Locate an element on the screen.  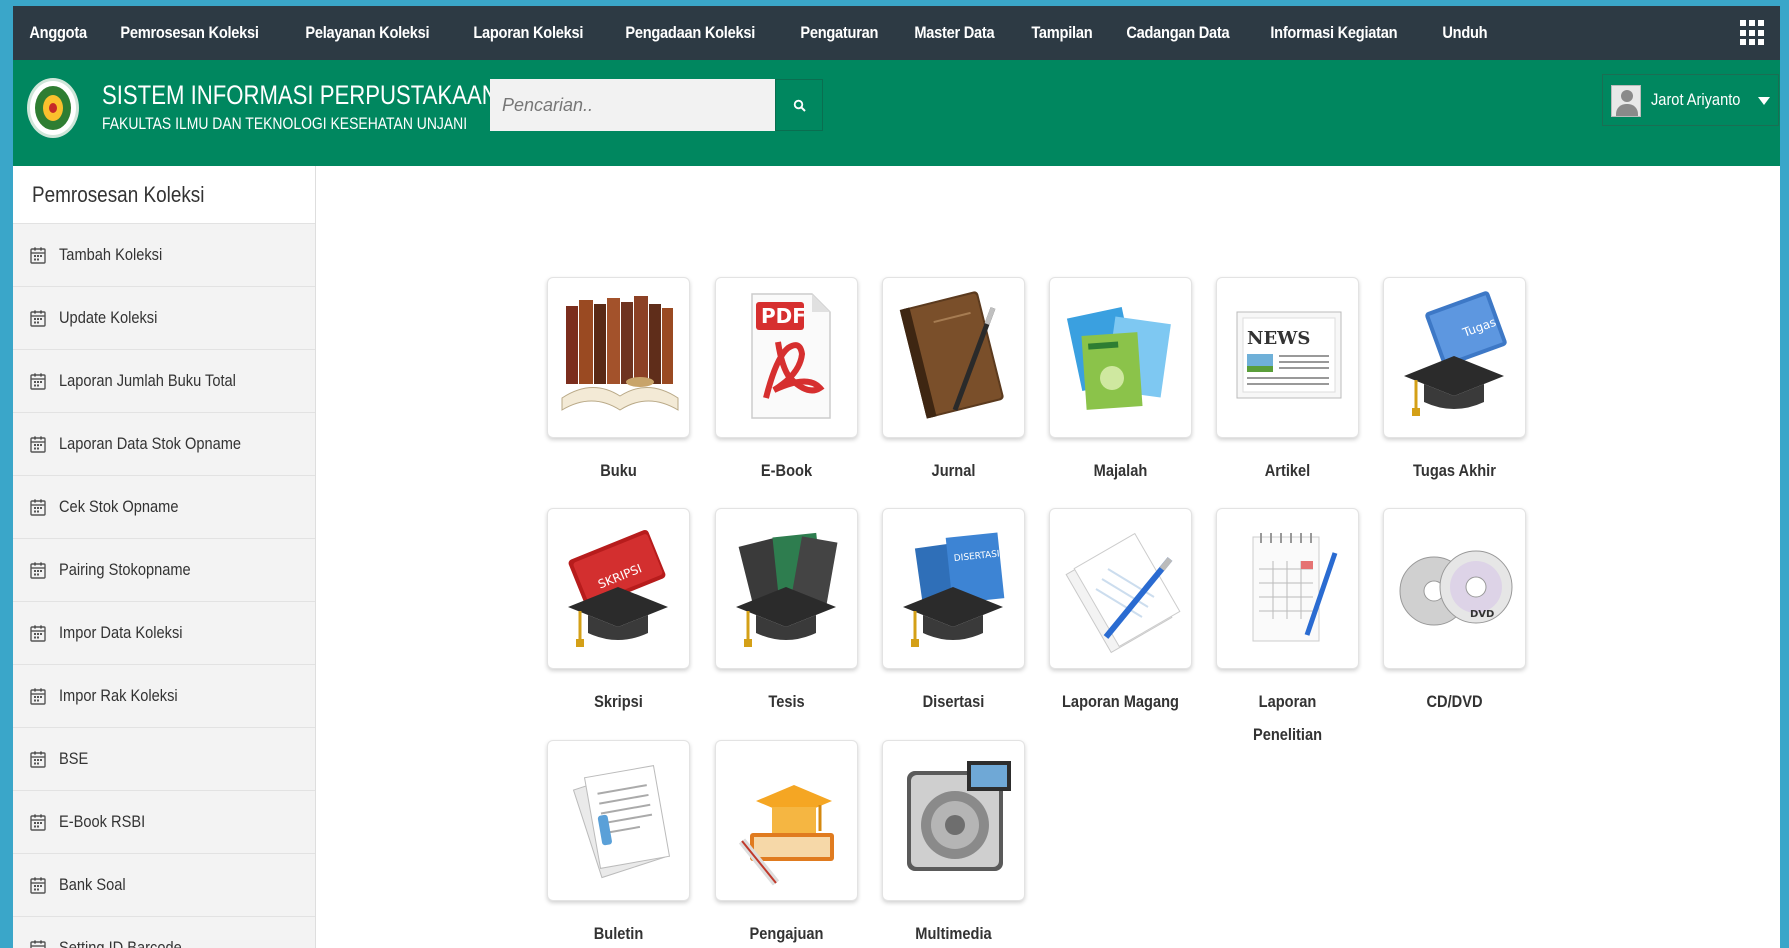
sidebar-item-bse: BSE is located at coordinates (164, 759).